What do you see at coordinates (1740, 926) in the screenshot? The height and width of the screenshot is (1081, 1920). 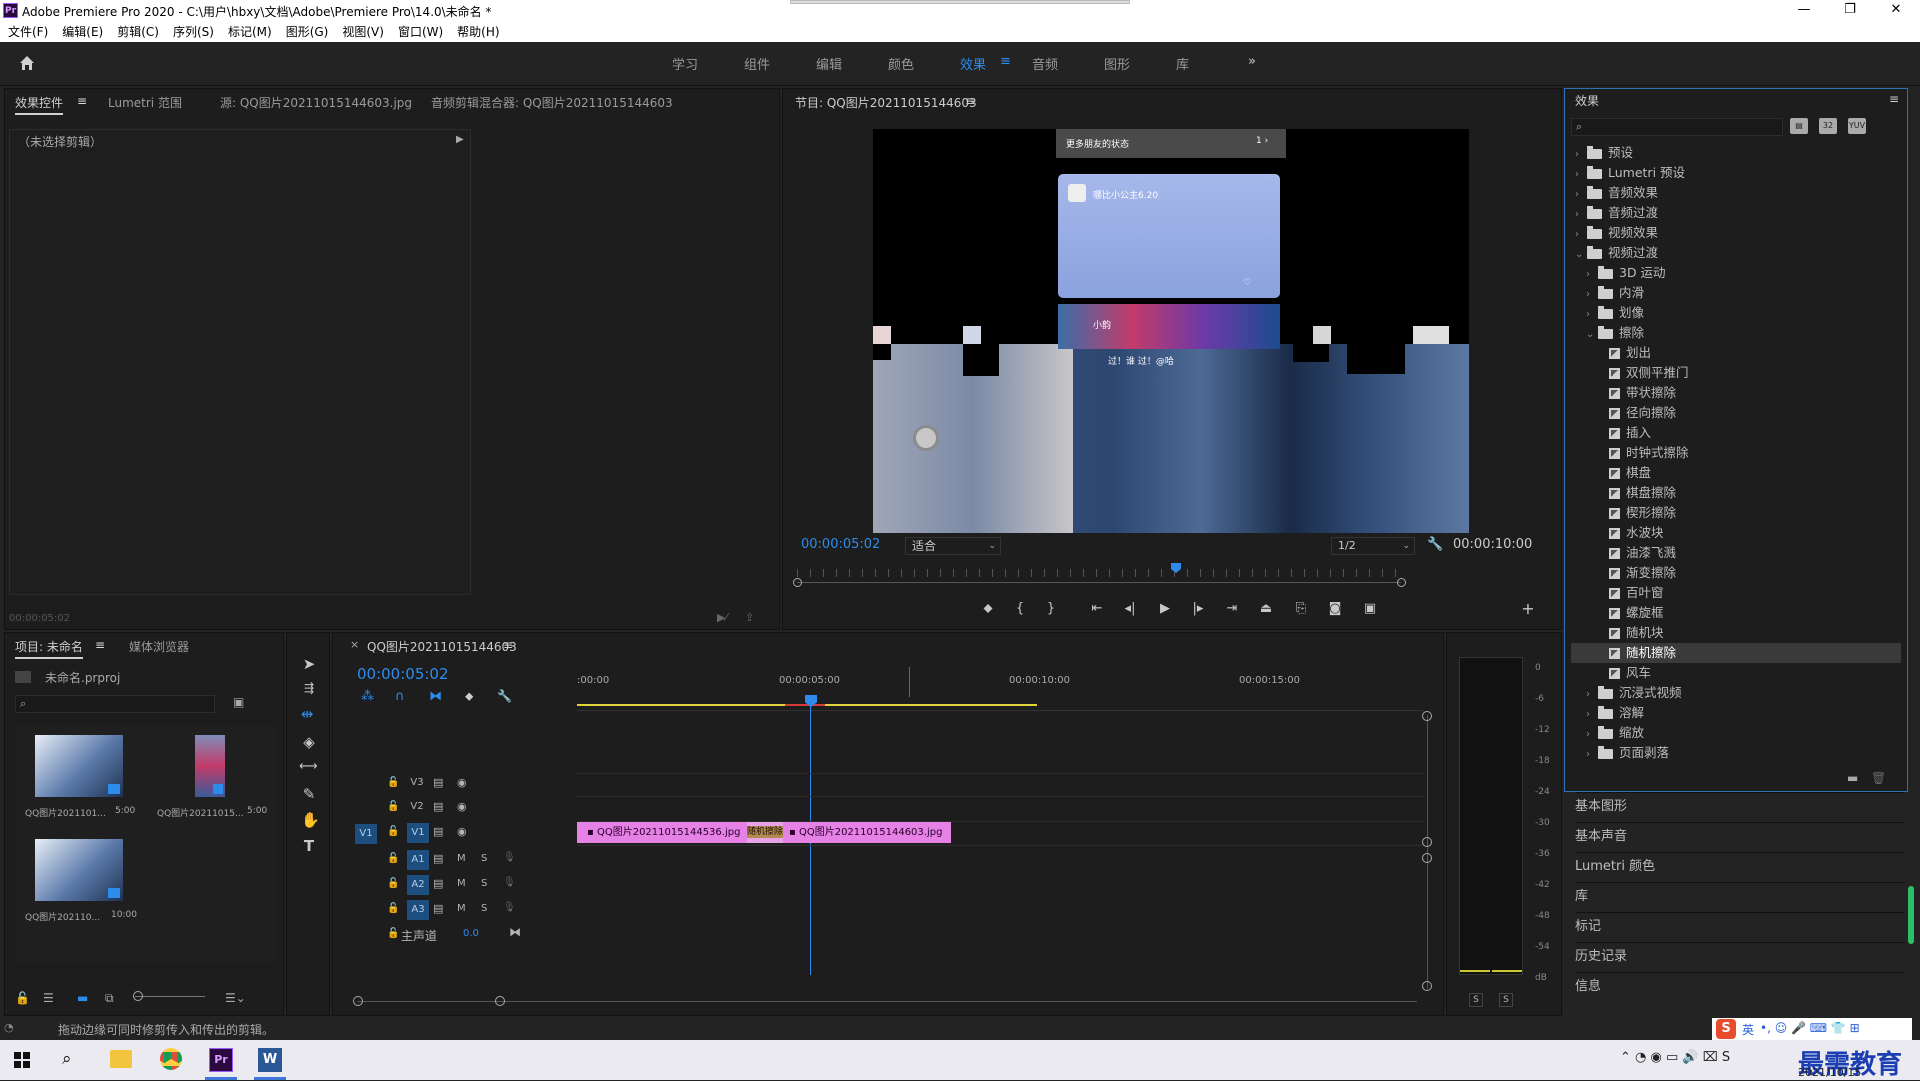 I see `panel-markers: 标记` at bounding box center [1740, 926].